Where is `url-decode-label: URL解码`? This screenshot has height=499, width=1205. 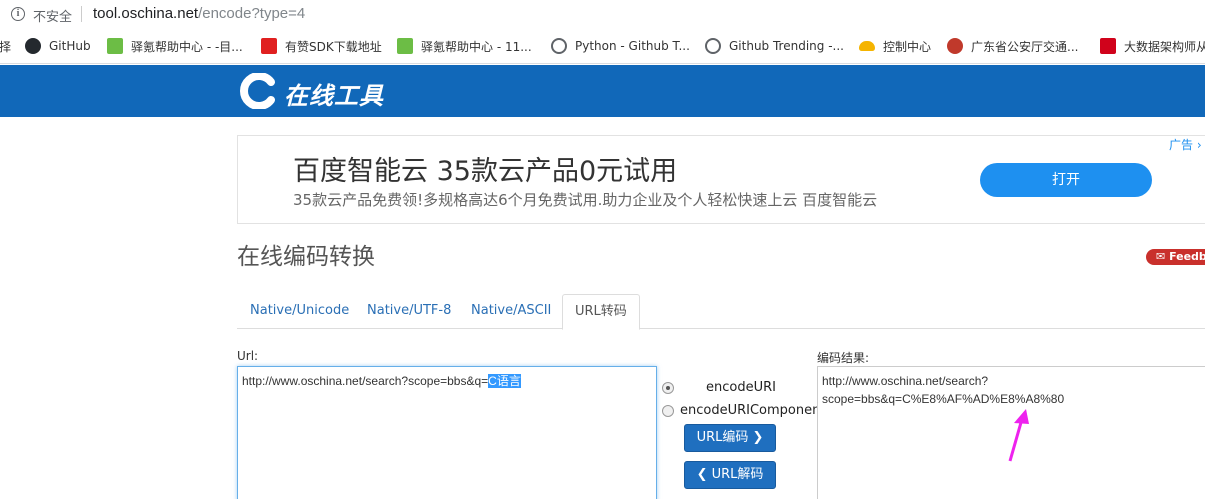
url-decode-label: URL解码 is located at coordinates (737, 474).